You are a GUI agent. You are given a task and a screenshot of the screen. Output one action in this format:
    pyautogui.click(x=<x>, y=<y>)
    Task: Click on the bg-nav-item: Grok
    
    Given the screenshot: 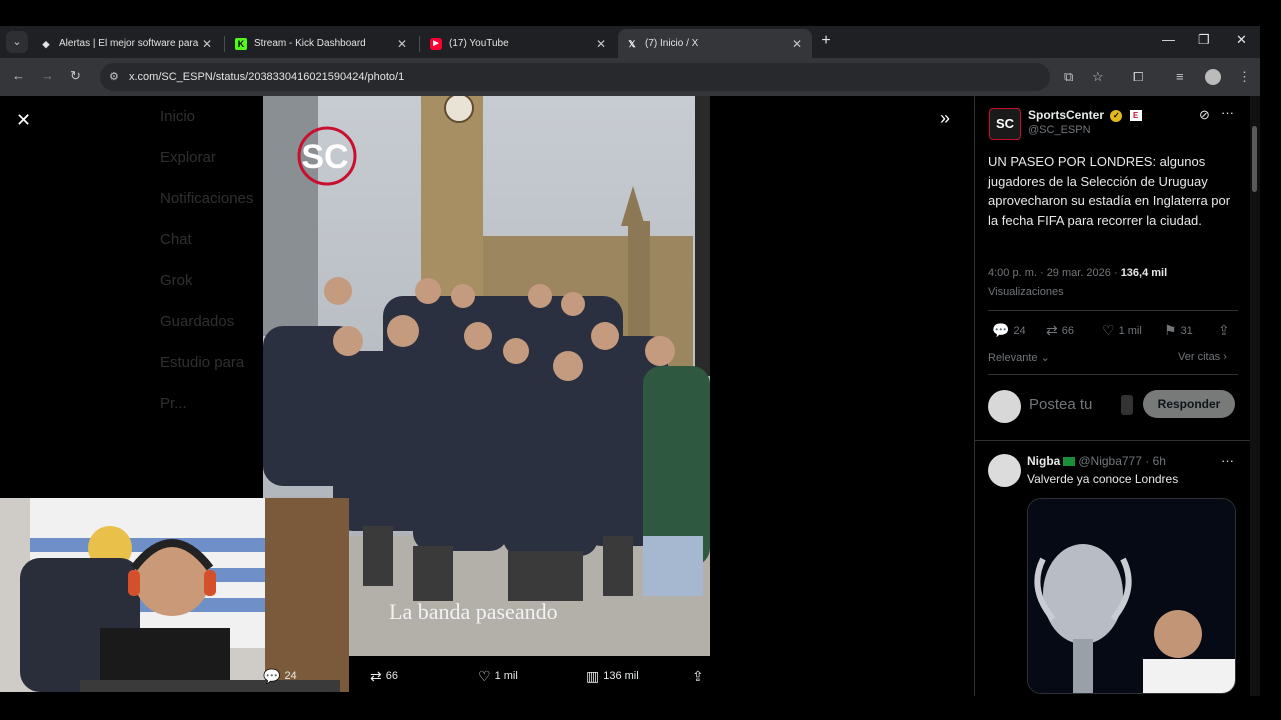 What is the action you would take?
    pyautogui.click(x=176, y=280)
    